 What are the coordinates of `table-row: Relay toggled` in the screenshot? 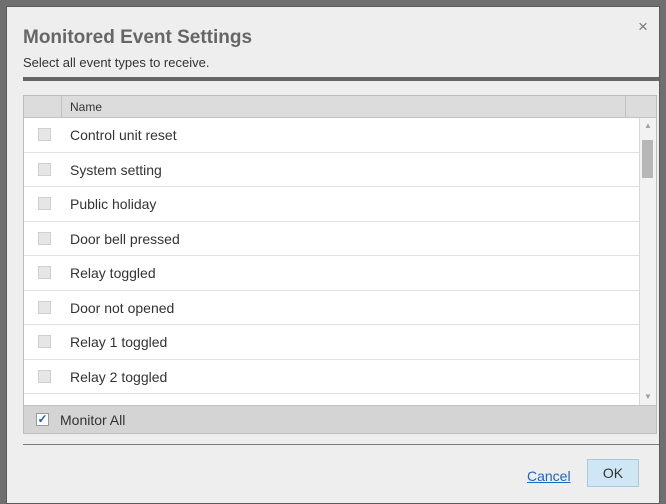 It's located at (331, 273).